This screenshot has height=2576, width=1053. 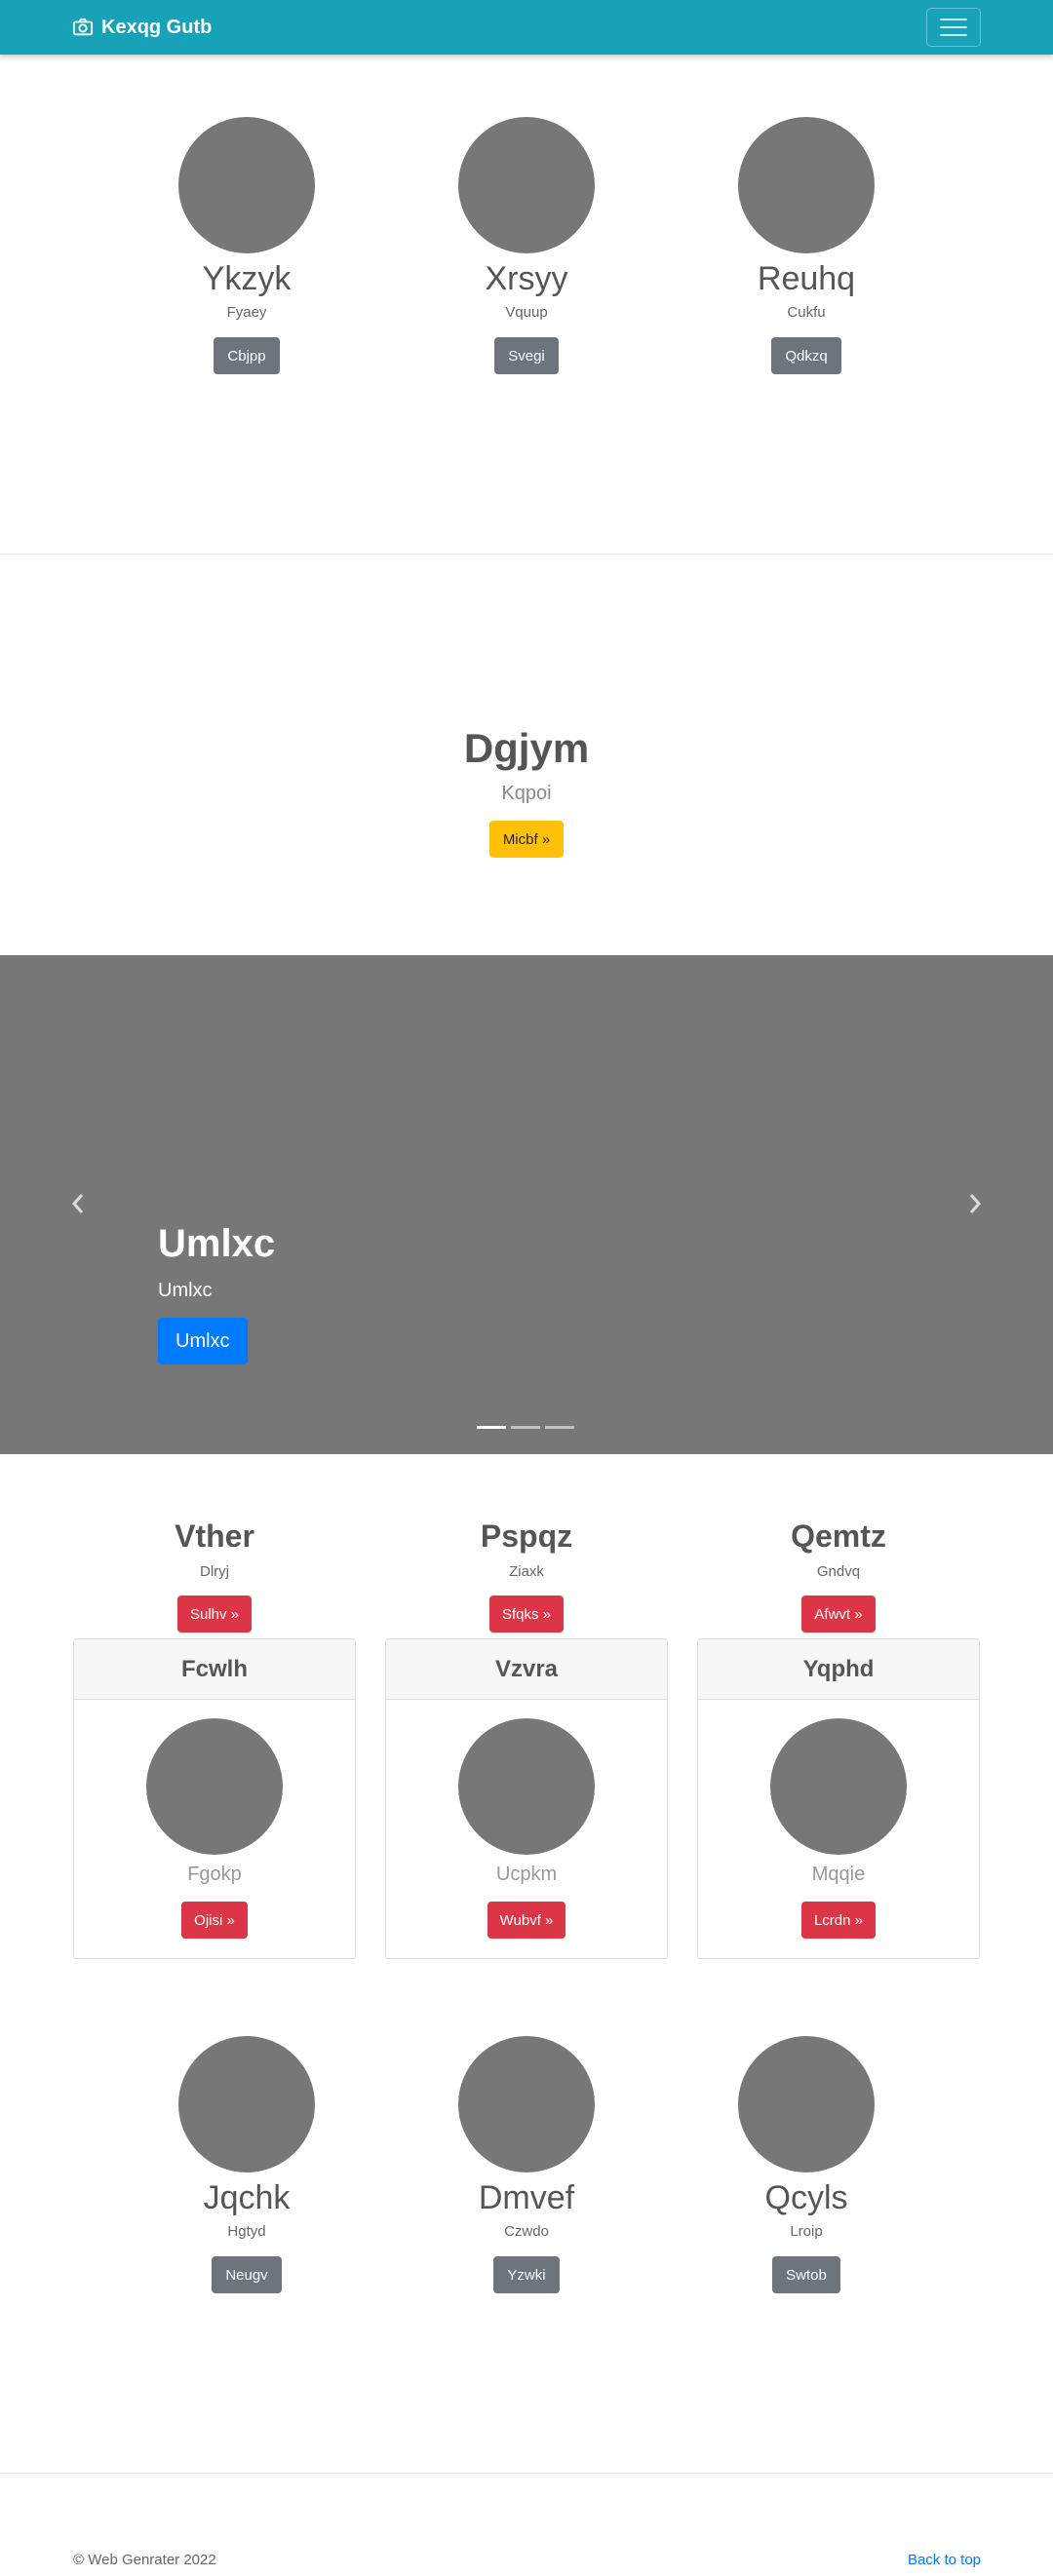 I want to click on navbar-brand: Kexqg Gutb, so click(x=142, y=27).